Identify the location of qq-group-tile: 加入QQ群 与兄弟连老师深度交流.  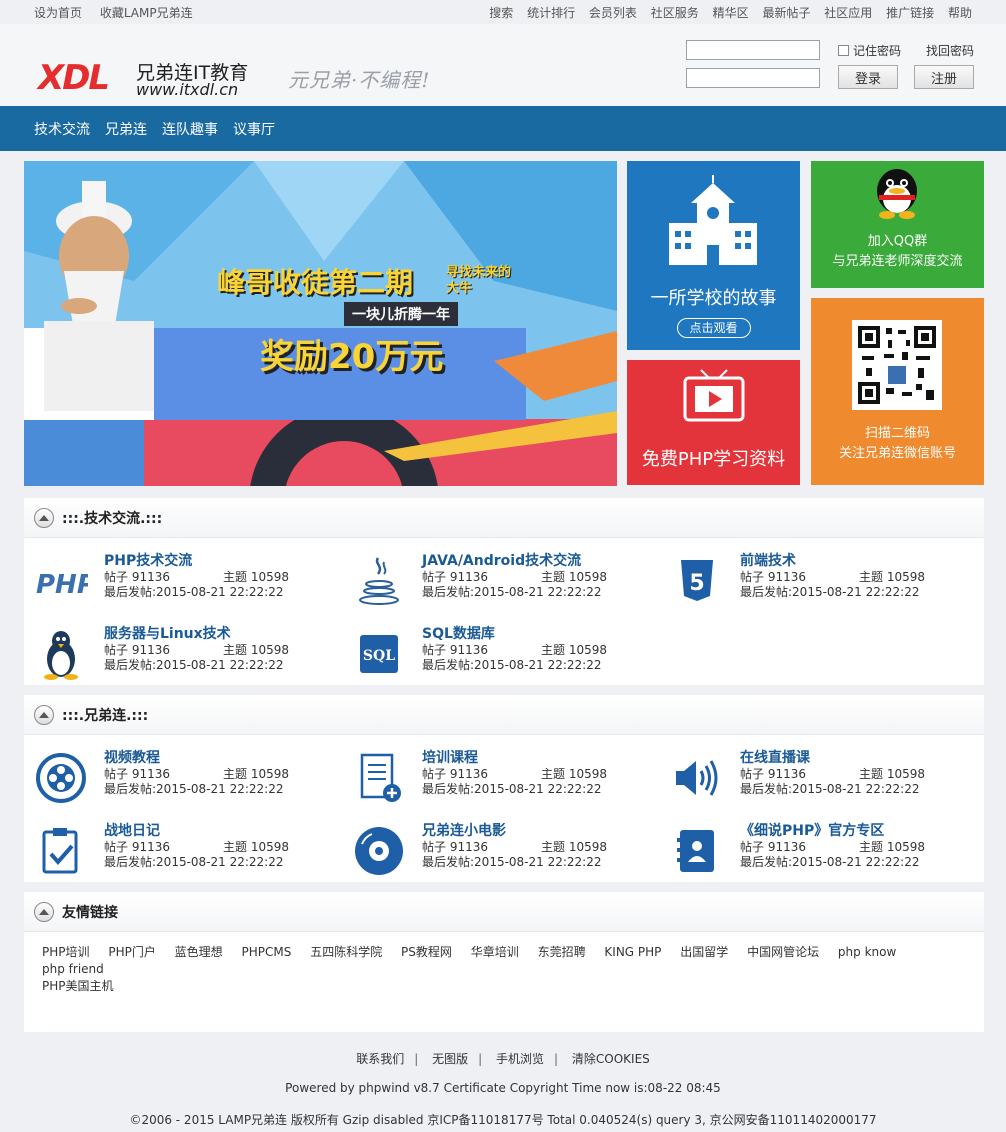
(897, 224).